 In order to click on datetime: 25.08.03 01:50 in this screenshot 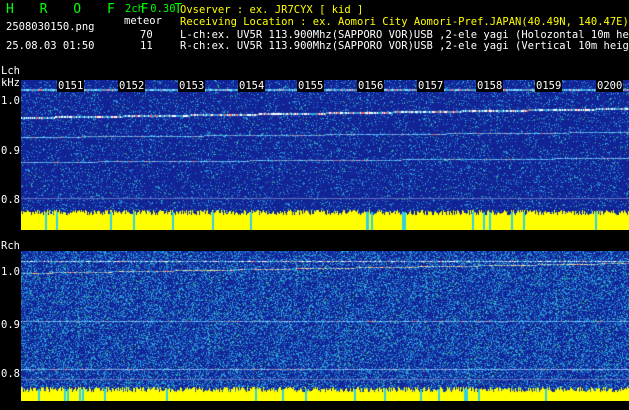, I will do `click(50, 46)`.